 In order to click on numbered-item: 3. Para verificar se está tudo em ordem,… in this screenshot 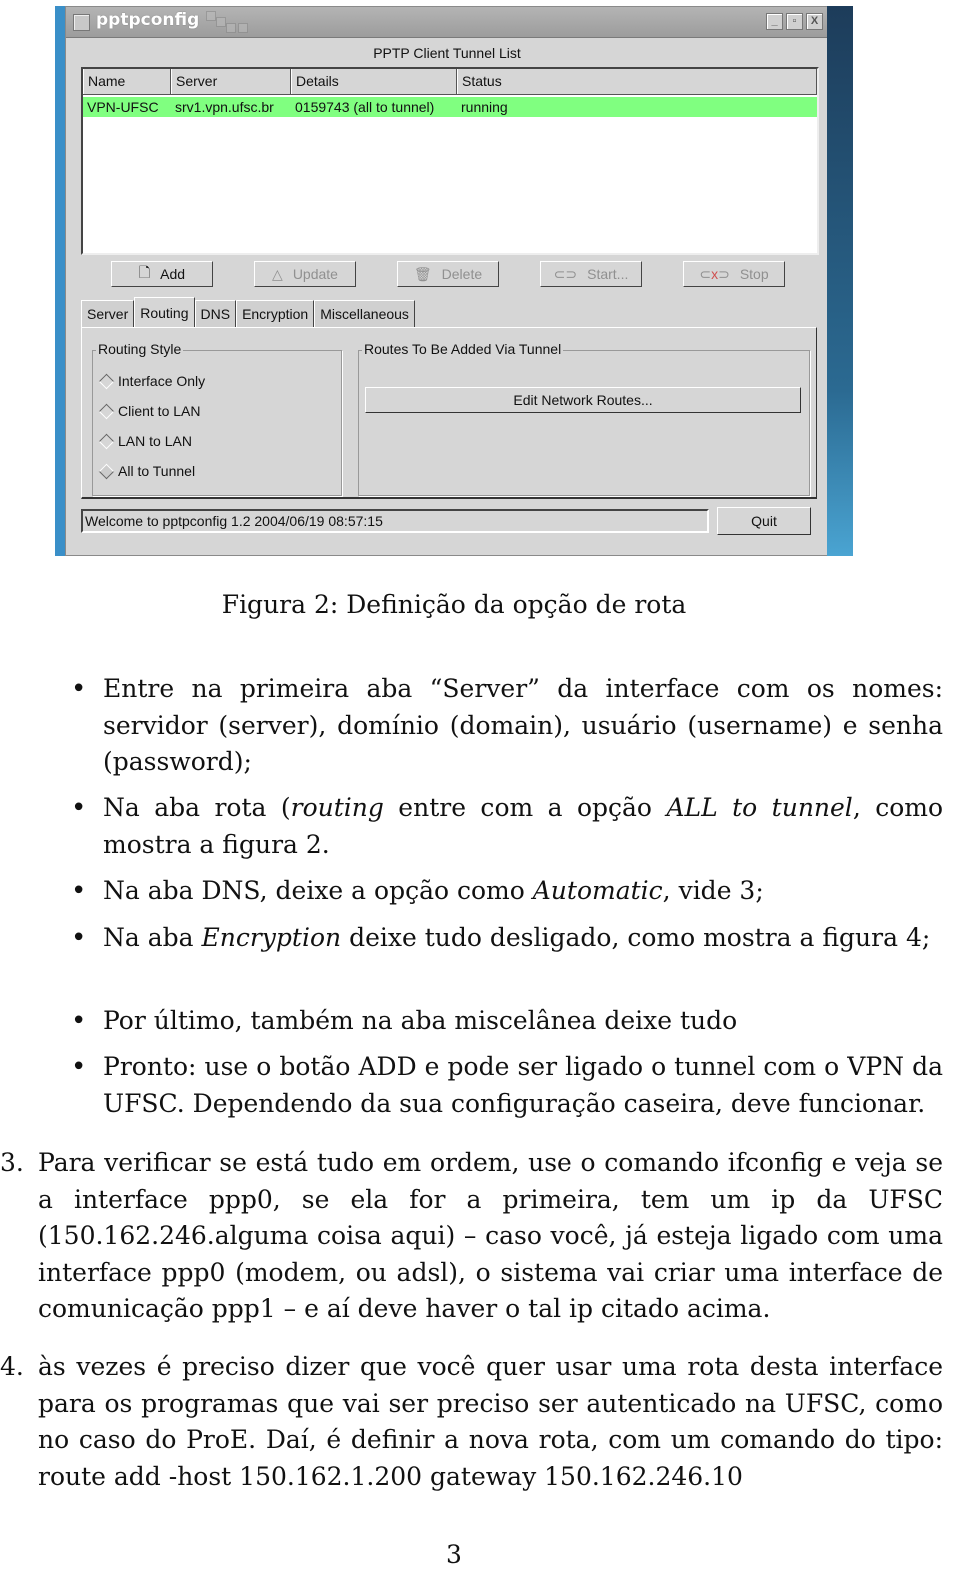, I will do `click(471, 1236)`.